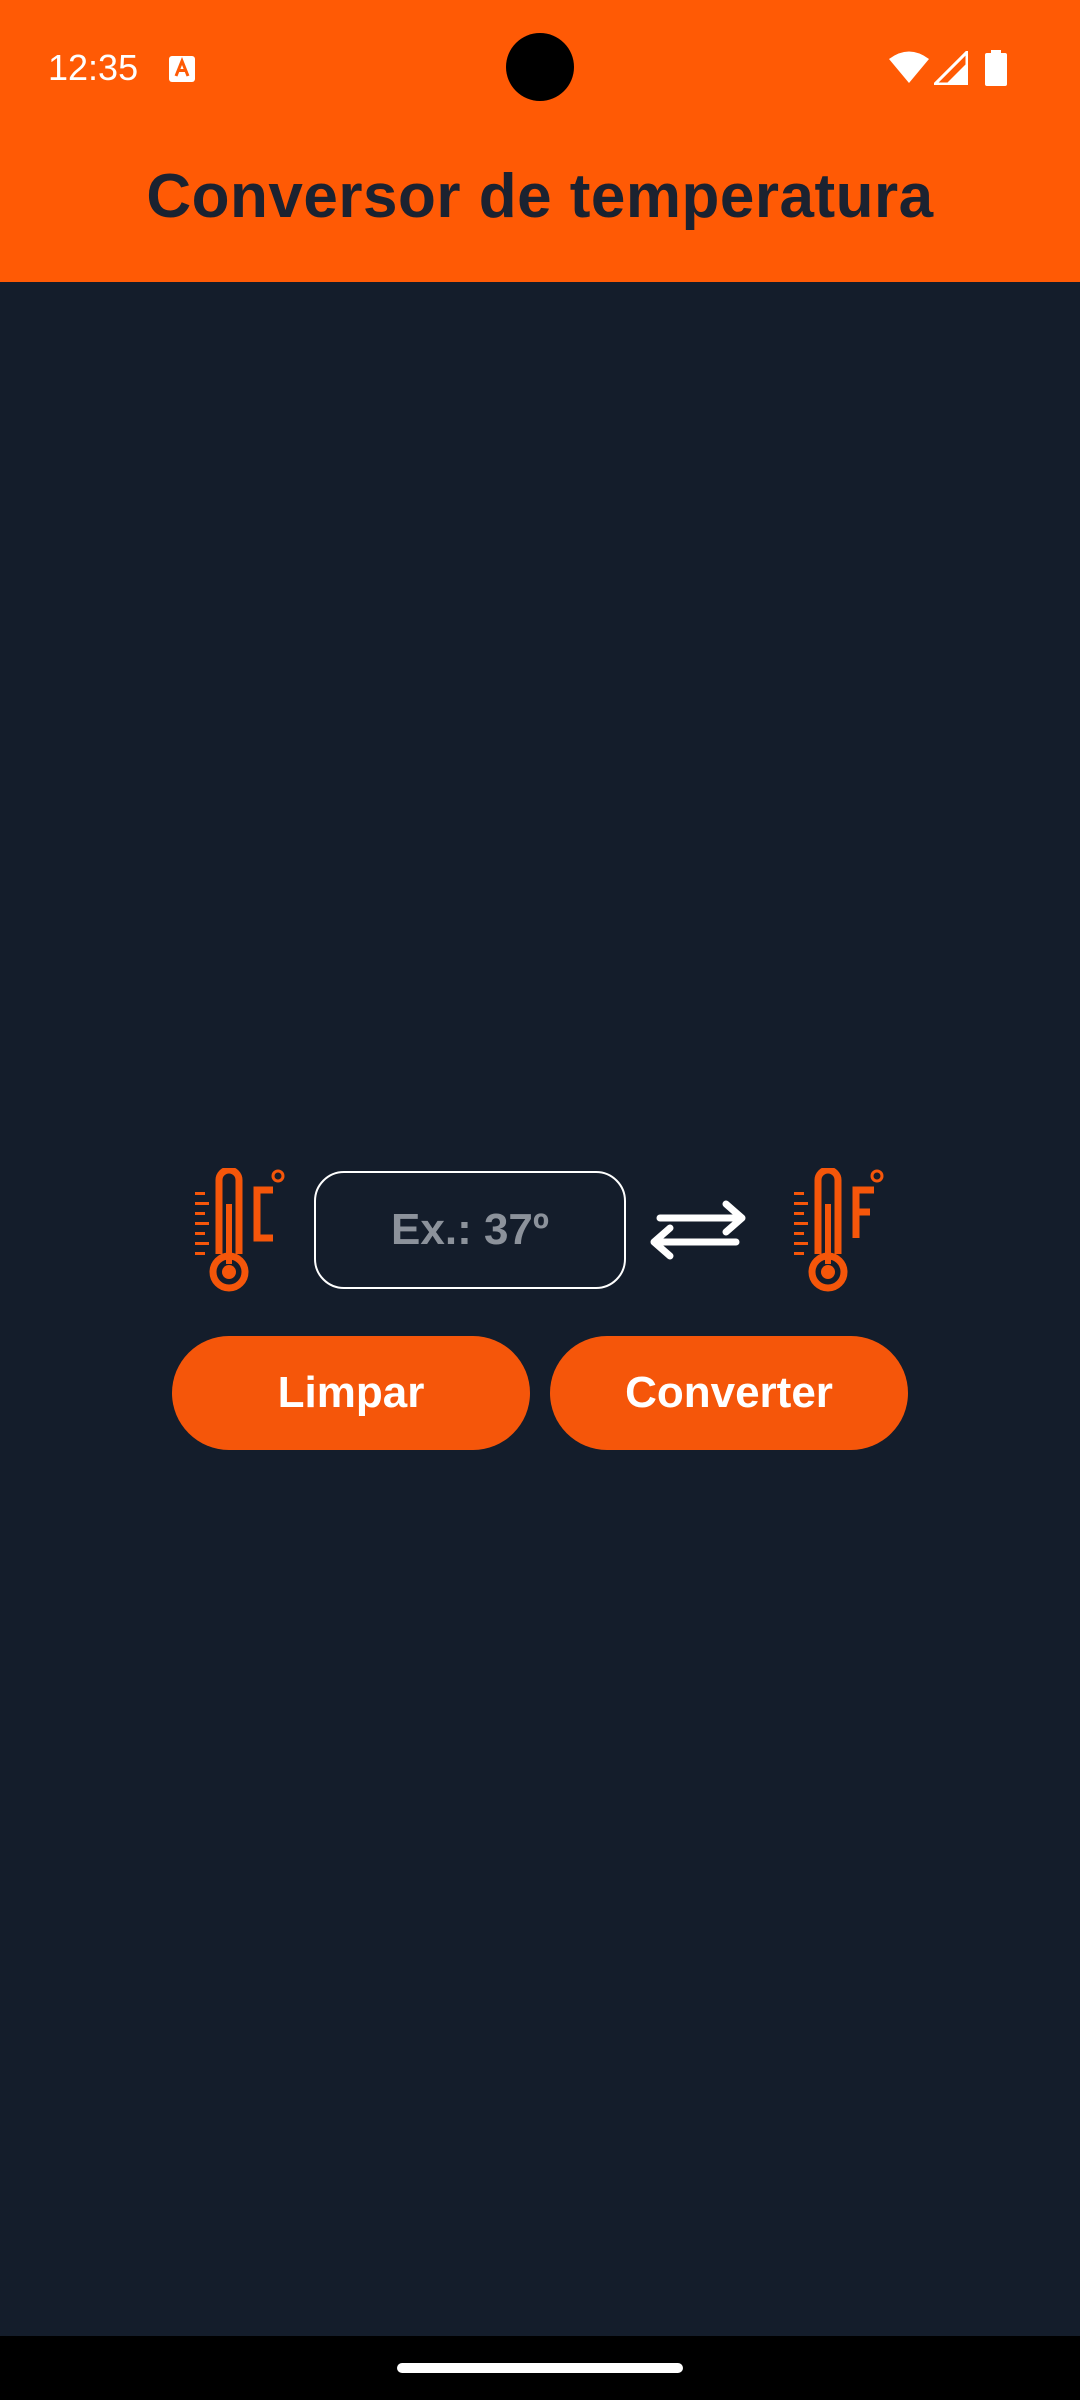 This screenshot has width=1080, height=2400. What do you see at coordinates (729, 1393) in the screenshot?
I see `convert-button: Converter` at bounding box center [729, 1393].